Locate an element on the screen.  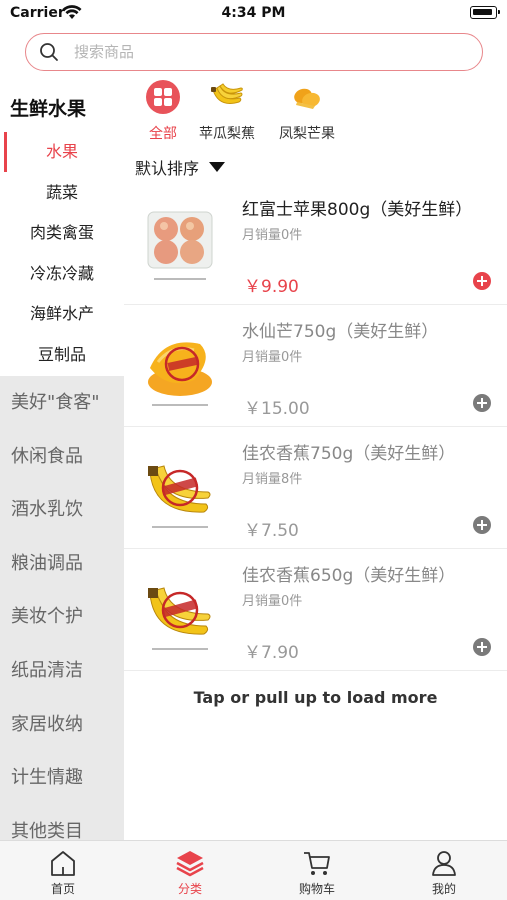
subcategory-list: 水果 蔬菜 肉类禽蛋 冷冻冷藏 海鲜水产 豆制品 is located at coordinates (62, 253).